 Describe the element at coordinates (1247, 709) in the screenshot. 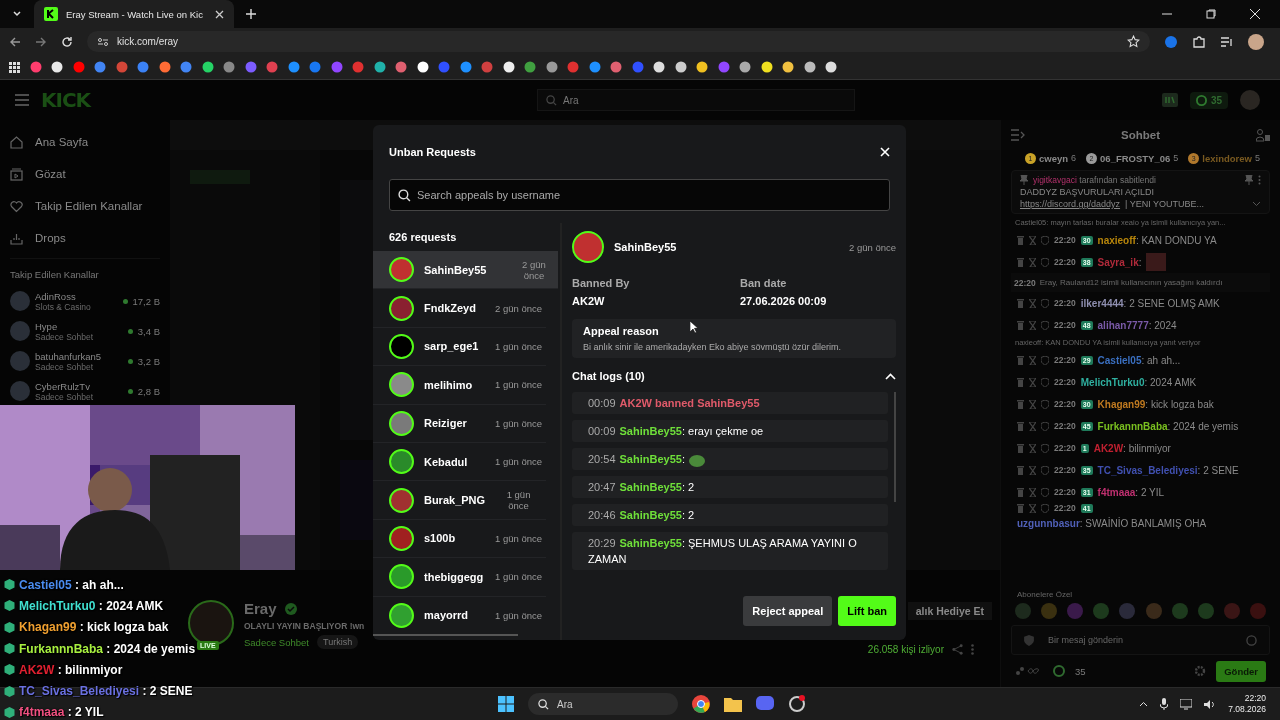

I see `clock-date: 7.08.2026` at that location.